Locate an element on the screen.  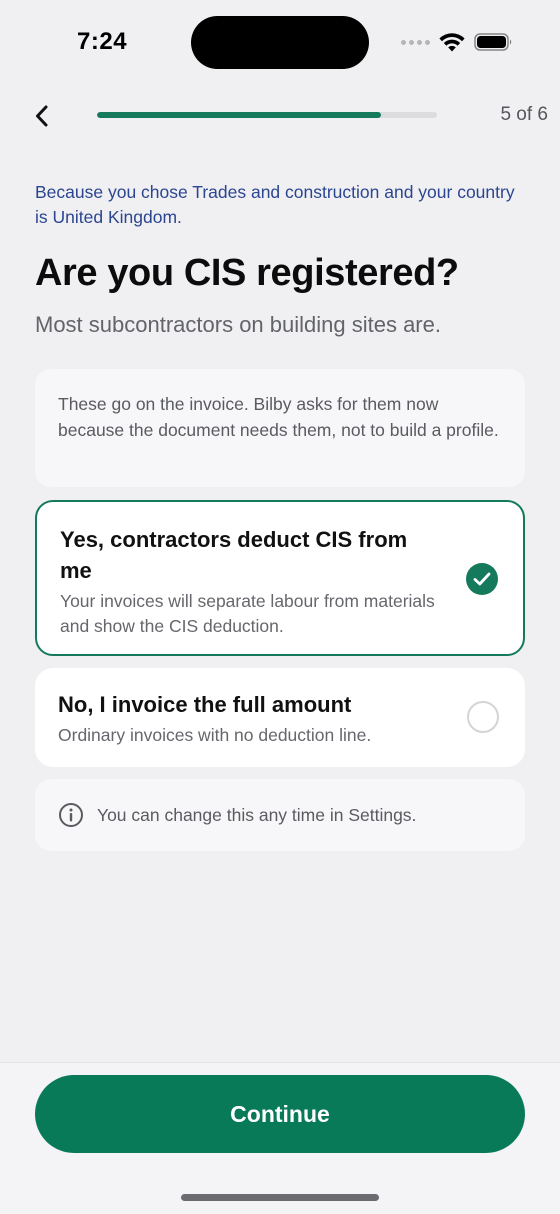
page-title: Are you CIS registered? is located at coordinates (247, 273).